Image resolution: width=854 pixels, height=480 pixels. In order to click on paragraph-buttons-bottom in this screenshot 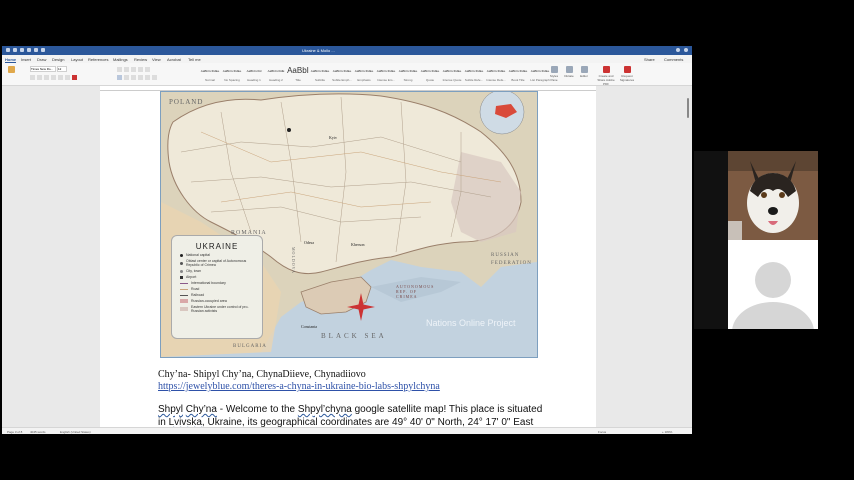, I will do `click(137, 77)`.